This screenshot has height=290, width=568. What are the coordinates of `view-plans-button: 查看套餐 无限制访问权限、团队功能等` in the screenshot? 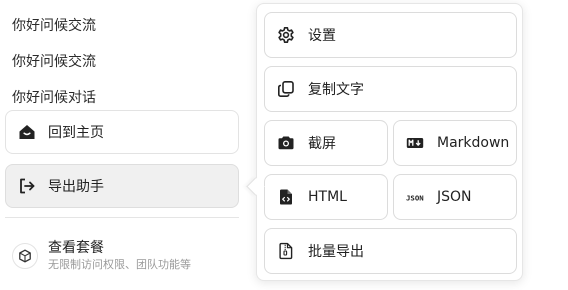 It's located at (126, 256).